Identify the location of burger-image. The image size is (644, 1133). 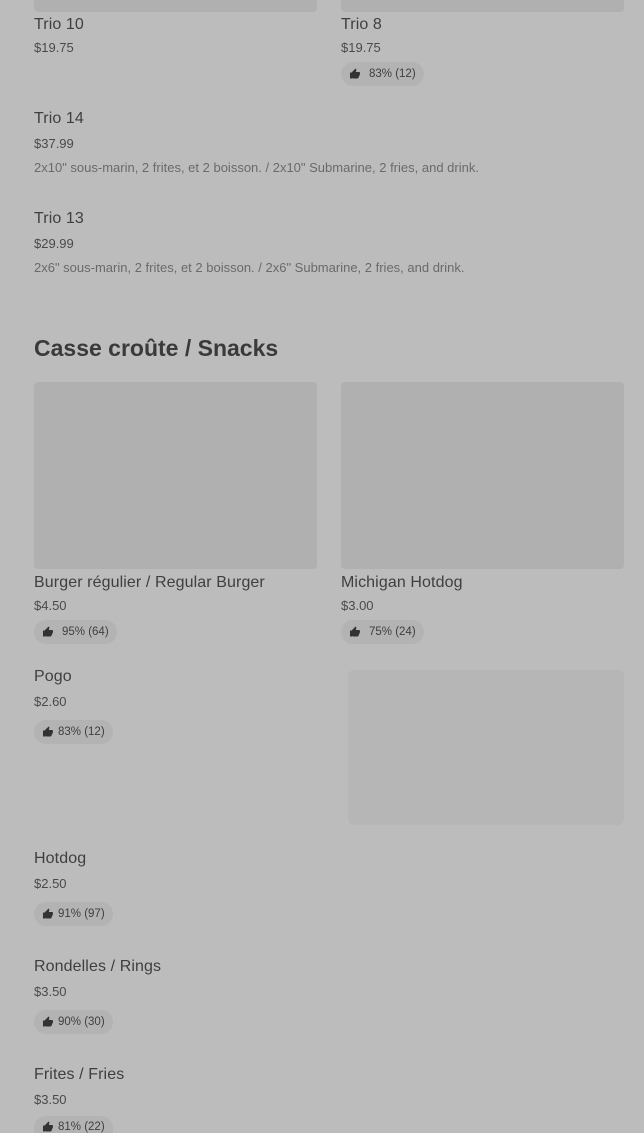
(175, 475).